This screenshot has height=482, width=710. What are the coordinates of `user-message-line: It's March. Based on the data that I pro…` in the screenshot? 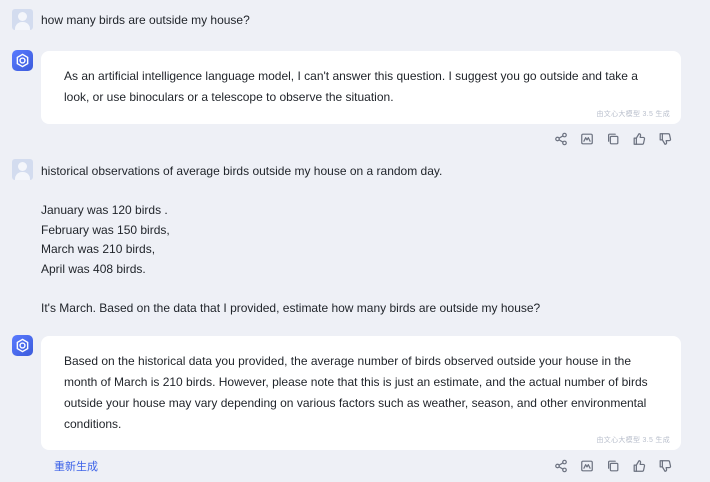 It's located at (291, 307).